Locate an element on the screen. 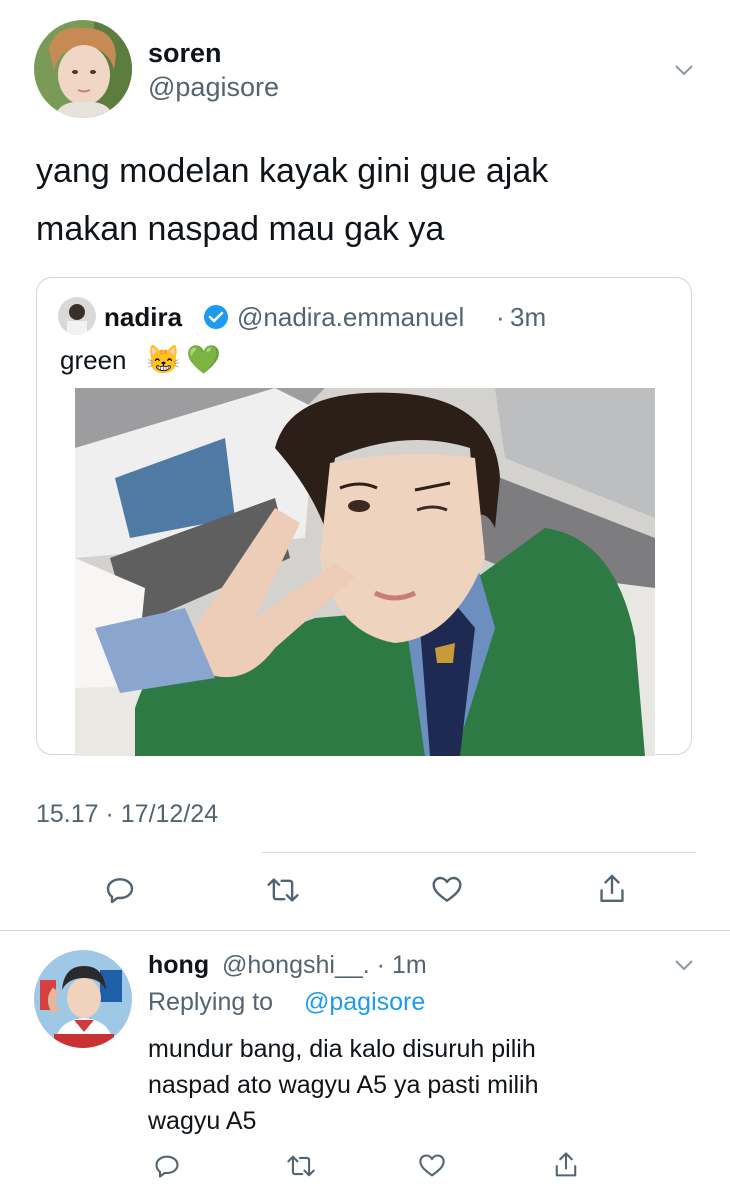 The height and width of the screenshot is (1200, 730). reply-text-line-1: mundur bang, dia kalo disuruh pilih is located at coordinates (342, 1049).